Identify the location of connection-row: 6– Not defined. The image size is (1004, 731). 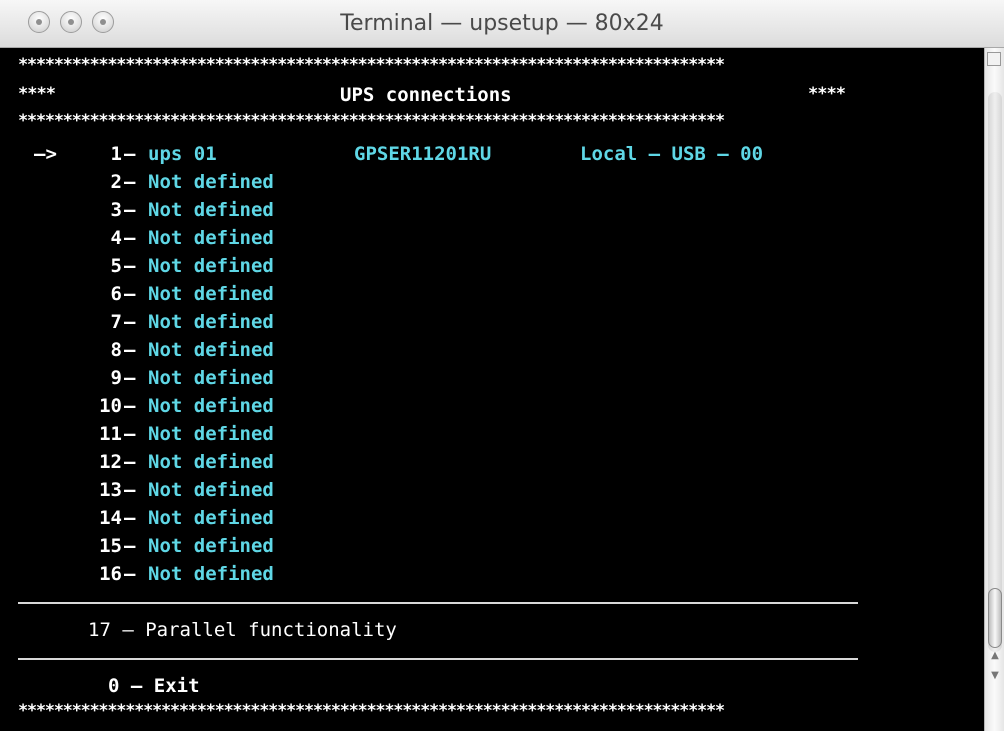
(430, 294).